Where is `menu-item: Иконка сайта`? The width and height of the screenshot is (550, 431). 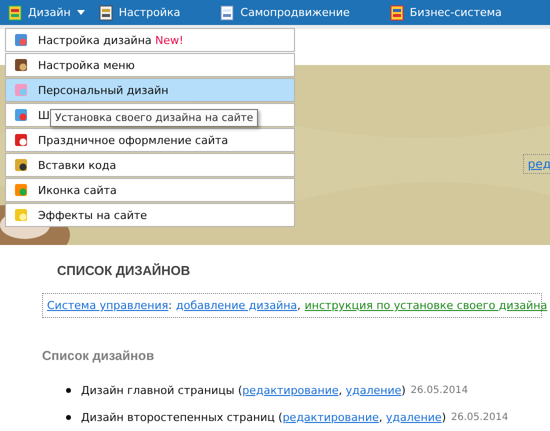
menu-item: Иконка сайта is located at coordinates (150, 190).